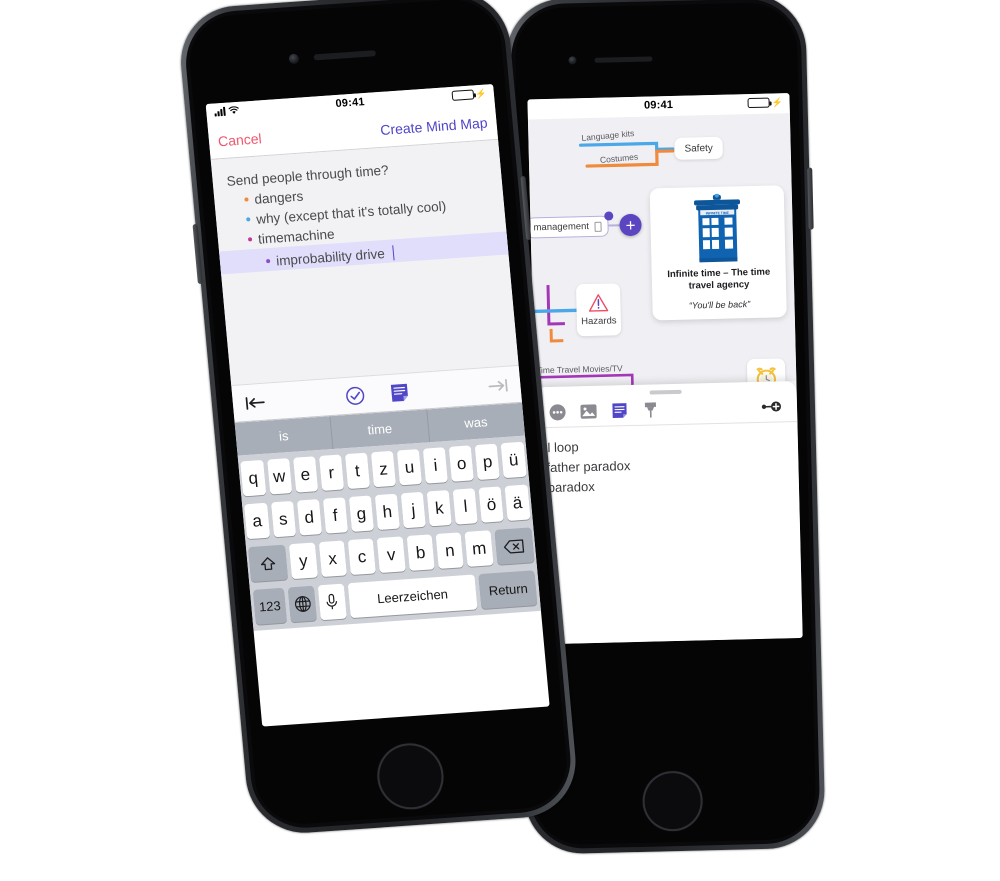  Describe the element at coordinates (362, 557) in the screenshot. I see `key-c: c` at that location.